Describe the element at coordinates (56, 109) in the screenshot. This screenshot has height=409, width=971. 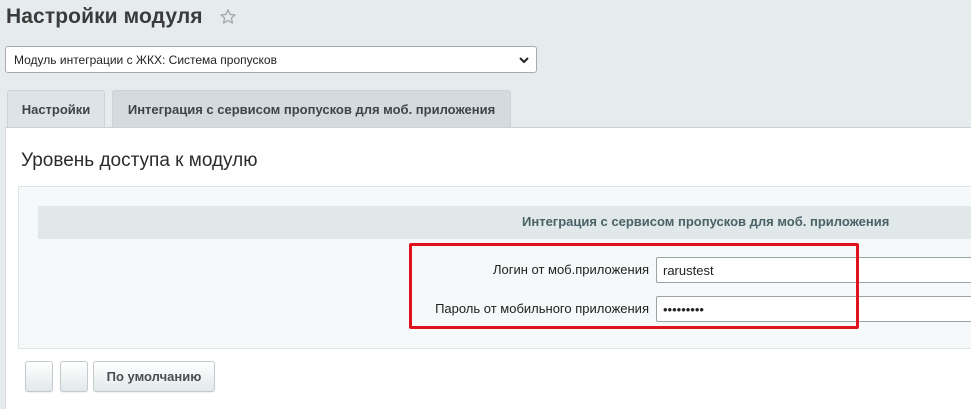
I see `tab-settings: Настройки` at that location.